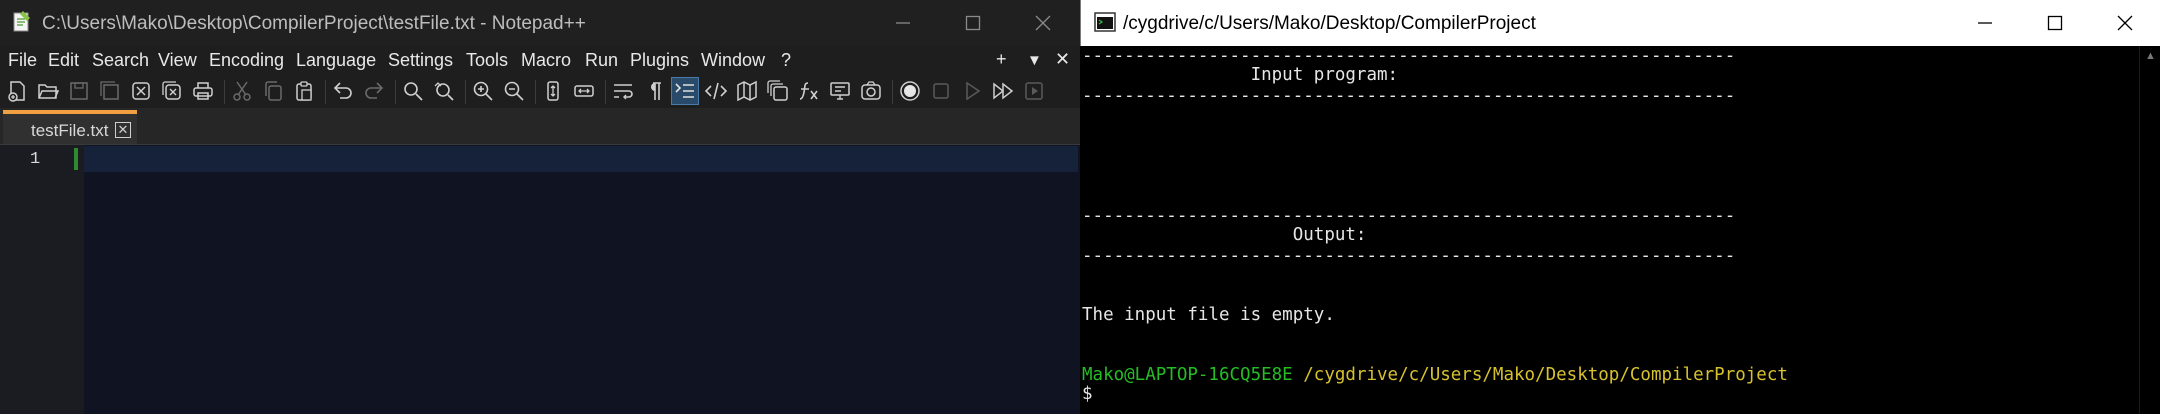 Image resolution: width=2160 pixels, height=414 pixels. I want to click on run-macro-multiple-button, so click(1003, 91).